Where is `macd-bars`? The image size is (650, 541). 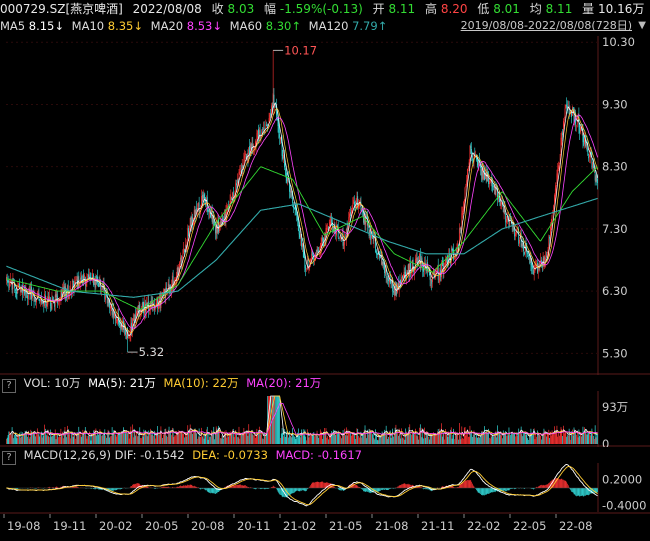
macd-bars is located at coordinates (302, 488).